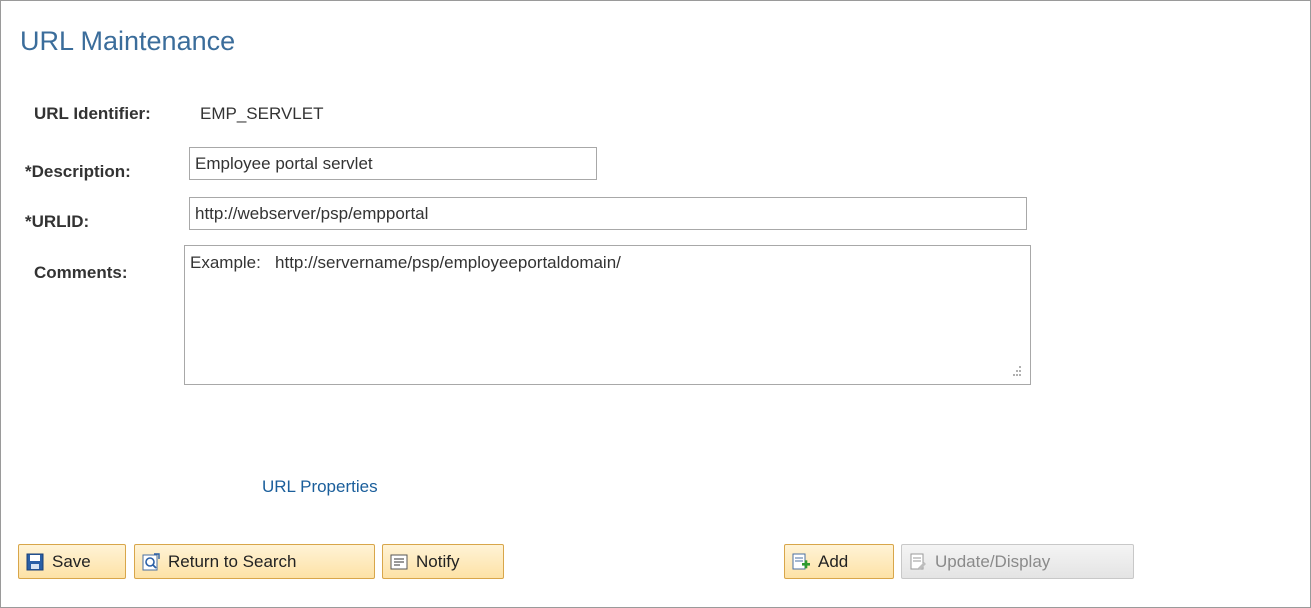 This screenshot has width=1311, height=608. I want to click on add-icon, so click(801, 561).